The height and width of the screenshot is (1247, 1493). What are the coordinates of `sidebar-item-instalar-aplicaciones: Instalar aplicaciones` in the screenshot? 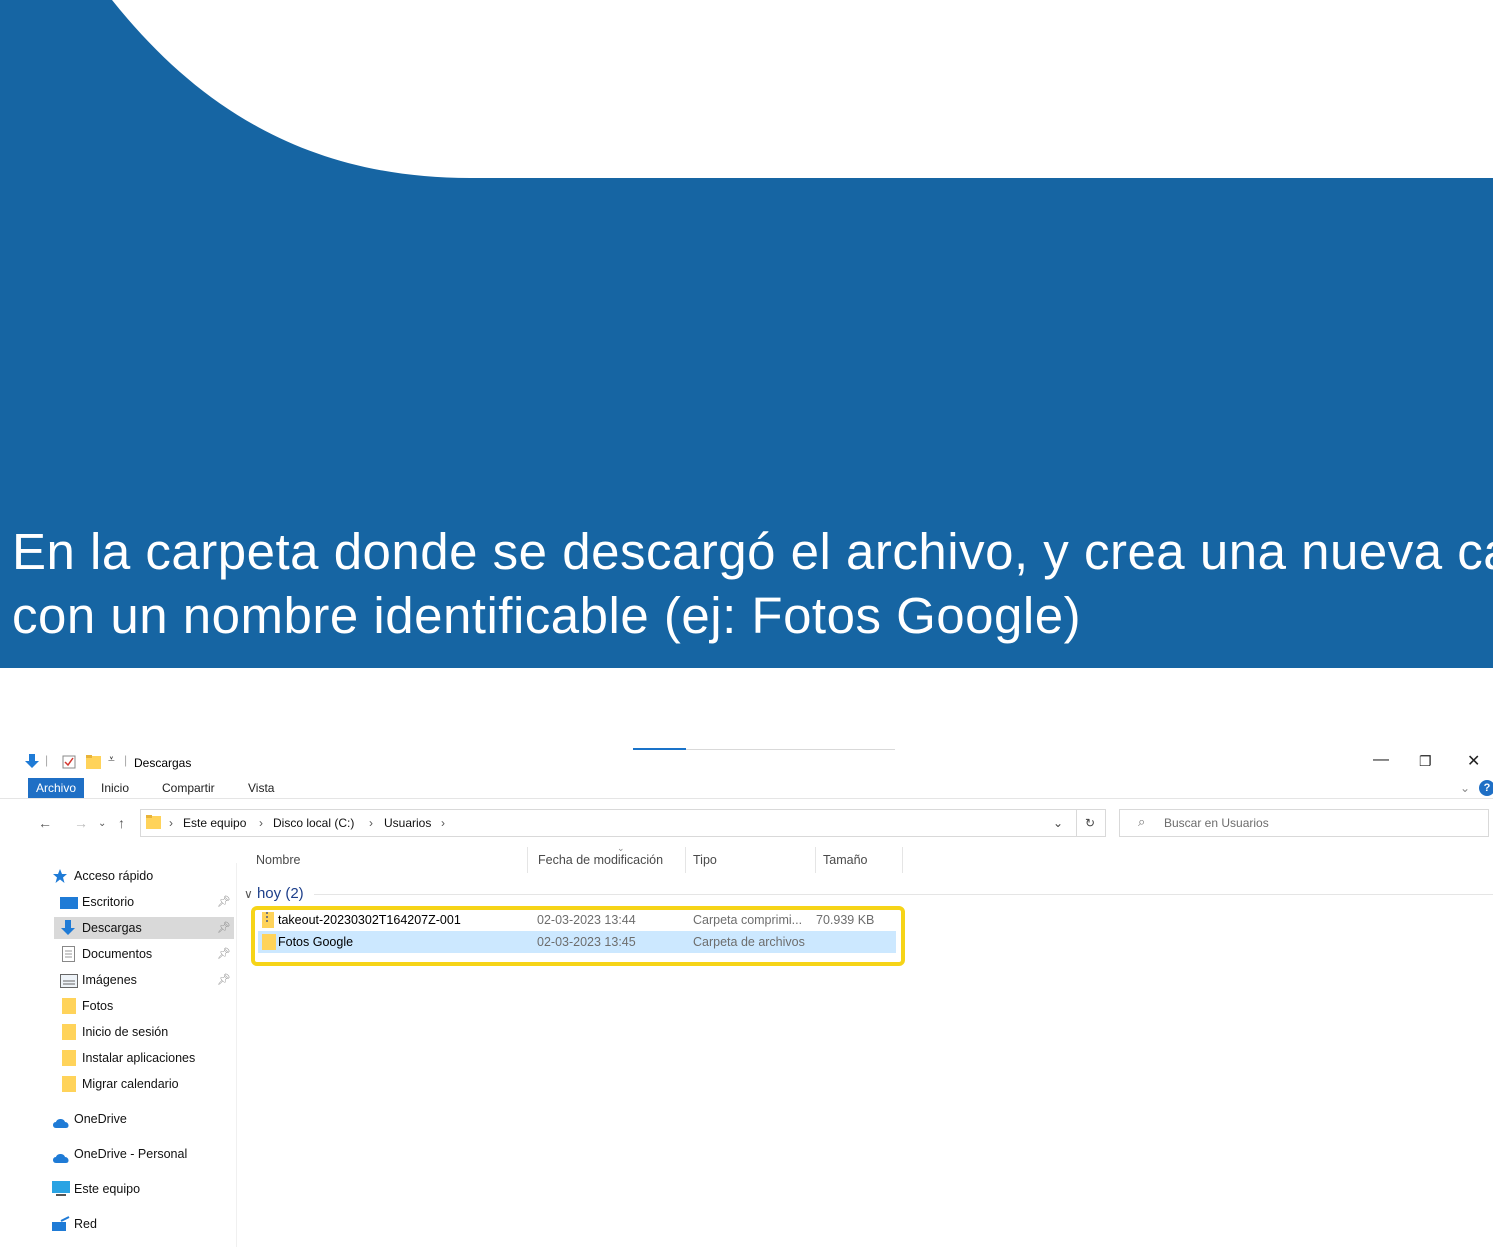 It's located at (144, 1058).